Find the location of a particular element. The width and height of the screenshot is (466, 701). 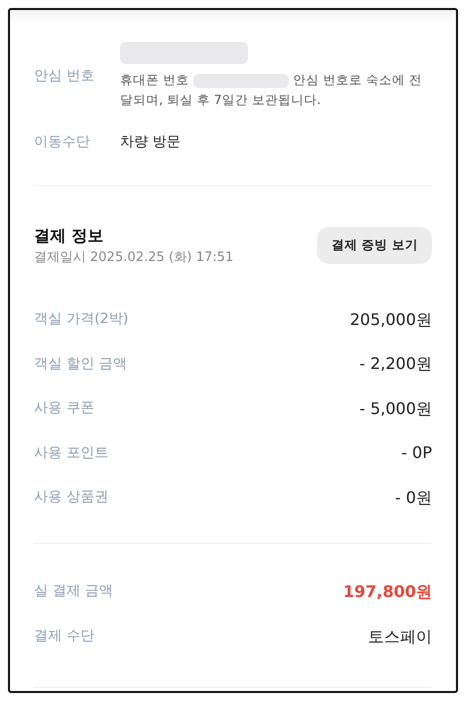

item-amount: - 5,000원 is located at coordinates (395, 409).